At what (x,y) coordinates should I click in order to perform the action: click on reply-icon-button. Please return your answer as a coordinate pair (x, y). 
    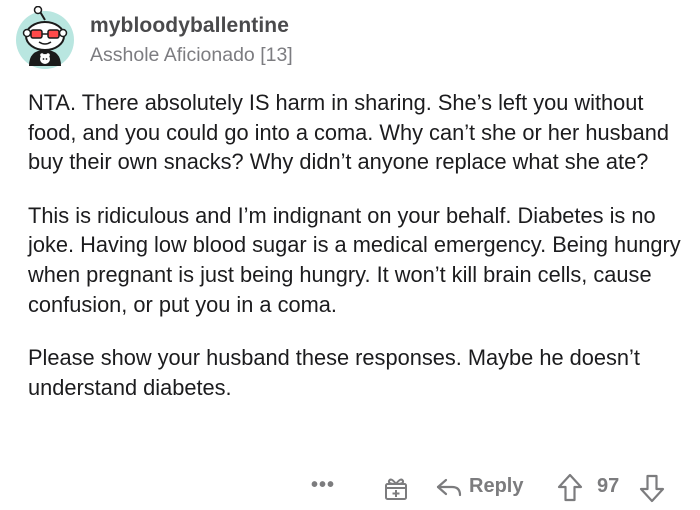
    Looking at the image, I should click on (449, 488).